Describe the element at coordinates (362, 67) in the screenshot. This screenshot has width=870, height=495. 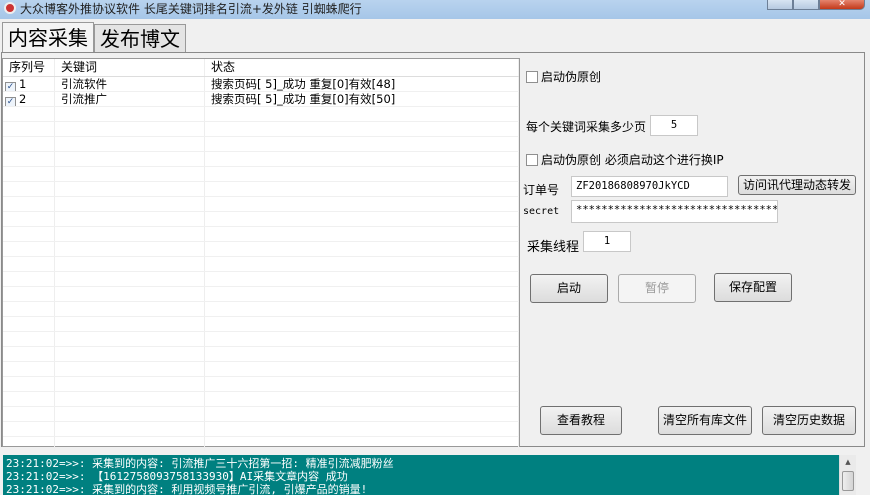
I see `header-status: 状态` at that location.